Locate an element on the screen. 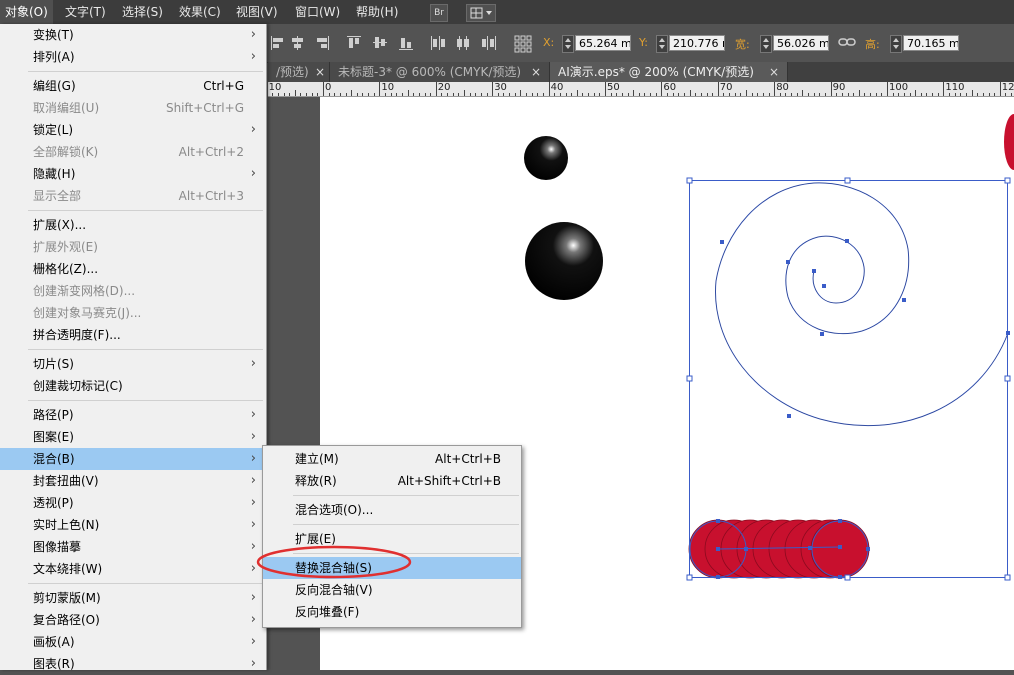 The image size is (1014, 675). object-menu-item: 文本绕排(W) › is located at coordinates (133, 569).